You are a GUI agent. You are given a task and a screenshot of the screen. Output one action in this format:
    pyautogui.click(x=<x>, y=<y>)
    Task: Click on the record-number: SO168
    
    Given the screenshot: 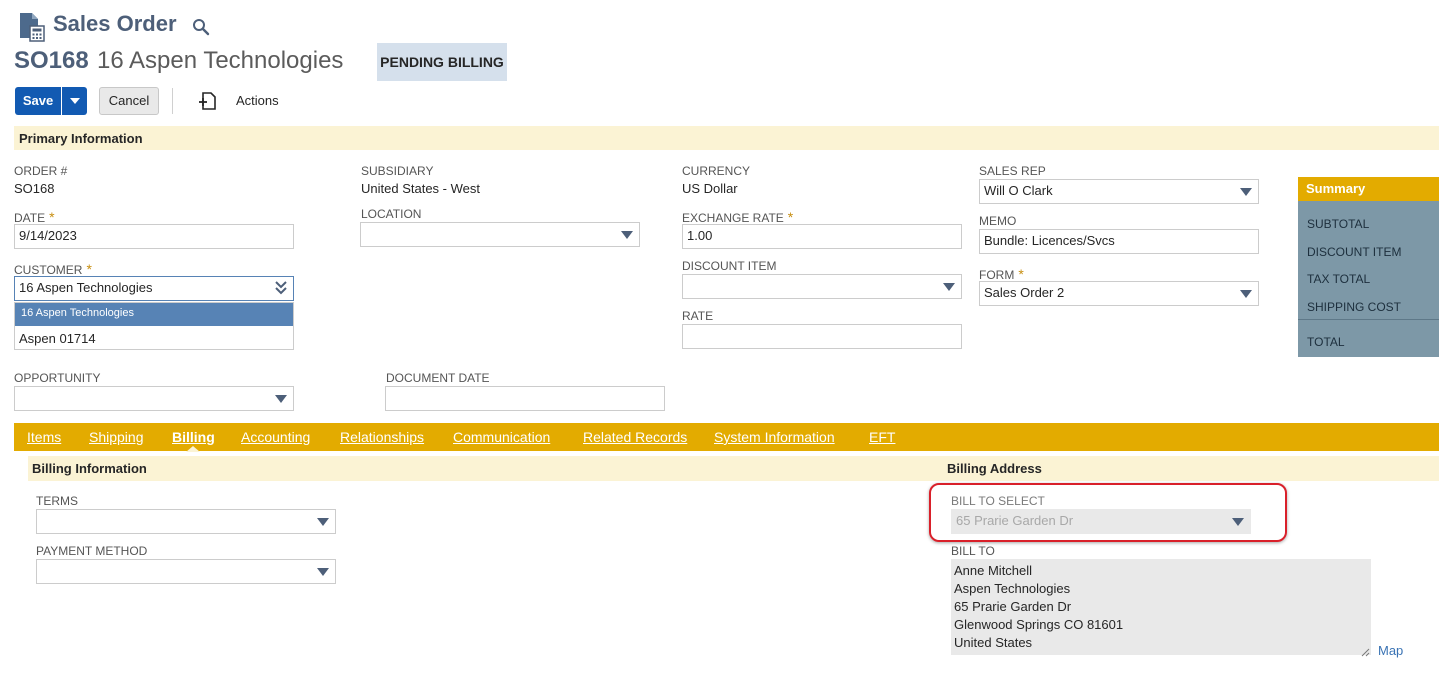 What is the action you would take?
    pyautogui.click(x=51, y=60)
    